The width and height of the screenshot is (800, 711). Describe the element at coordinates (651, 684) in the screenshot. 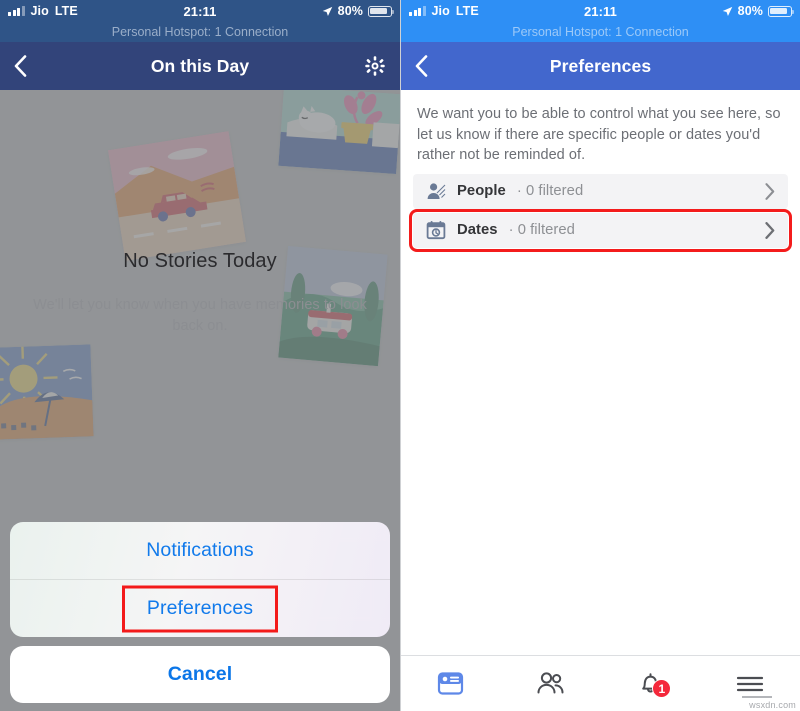

I see `tab-notifications: 1` at that location.